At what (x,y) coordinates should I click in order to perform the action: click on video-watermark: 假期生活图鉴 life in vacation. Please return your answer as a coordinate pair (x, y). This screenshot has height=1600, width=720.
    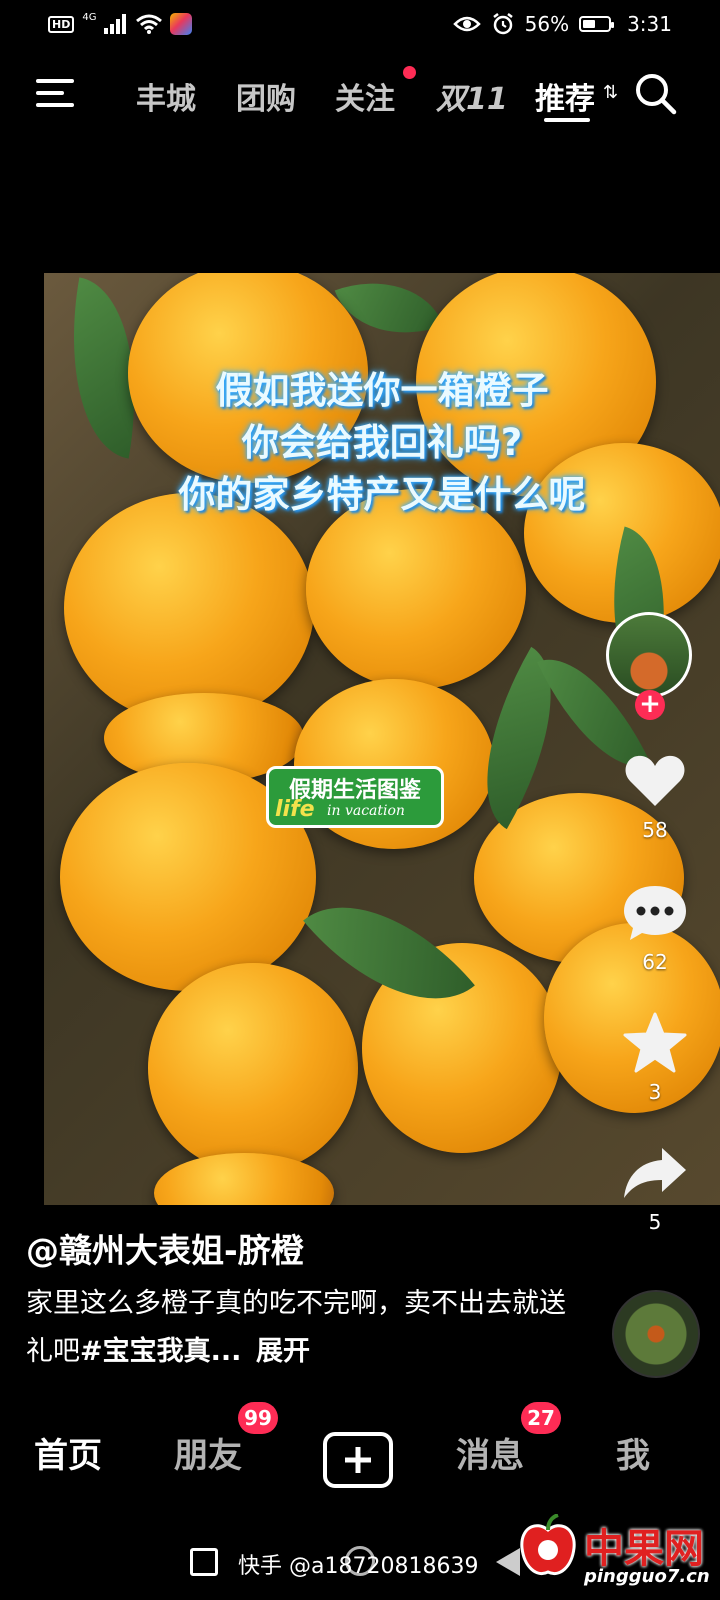
    Looking at the image, I should click on (355, 797).